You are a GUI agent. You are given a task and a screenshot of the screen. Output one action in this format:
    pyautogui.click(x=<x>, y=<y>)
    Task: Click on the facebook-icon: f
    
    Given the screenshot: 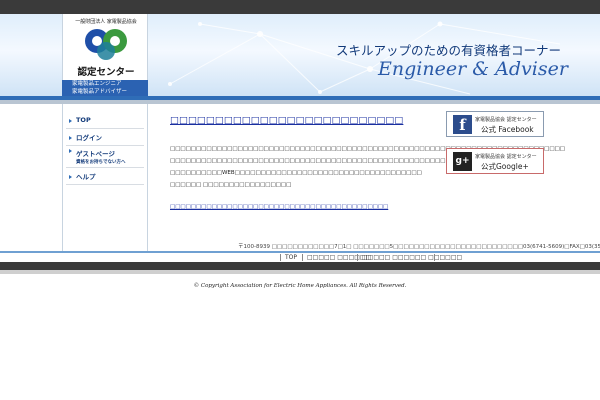 What is the action you would take?
    pyautogui.click(x=462, y=124)
    